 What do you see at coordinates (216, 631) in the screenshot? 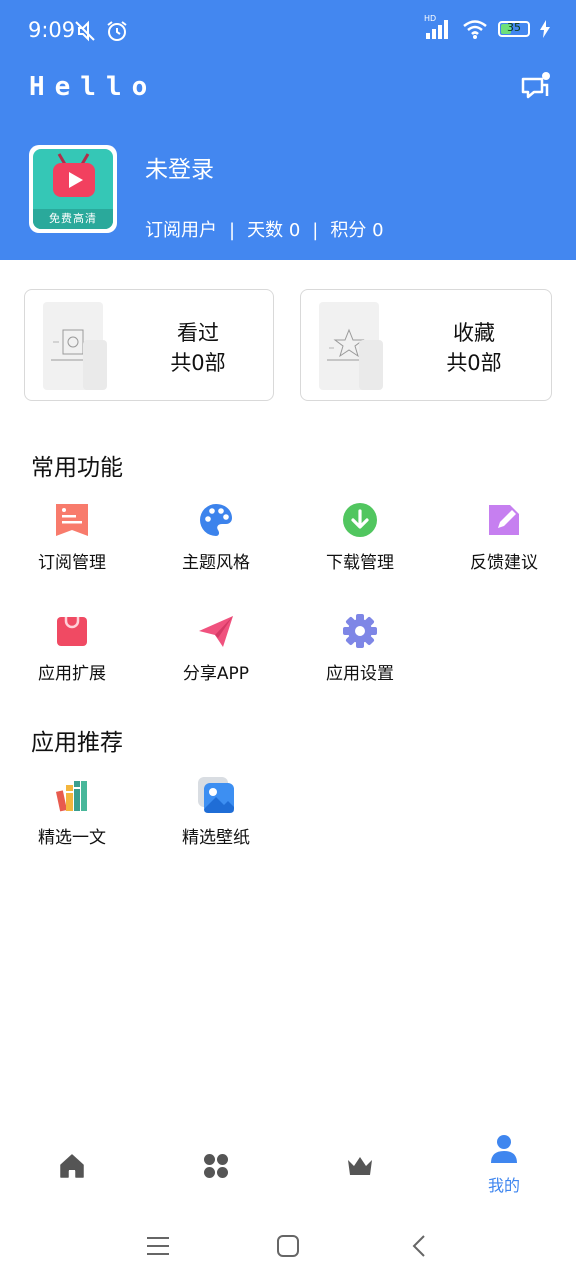
I see `paper-plane-icon` at bounding box center [216, 631].